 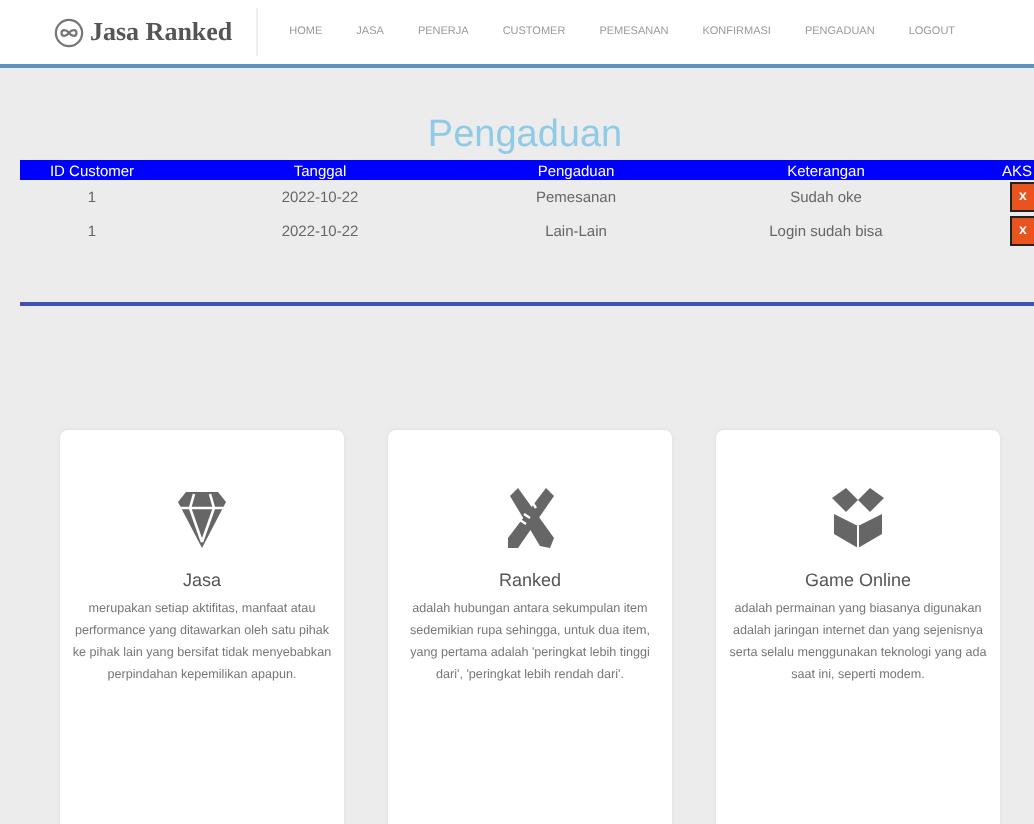 What do you see at coordinates (530, 580) in the screenshot?
I see `card-title: Ranked` at bounding box center [530, 580].